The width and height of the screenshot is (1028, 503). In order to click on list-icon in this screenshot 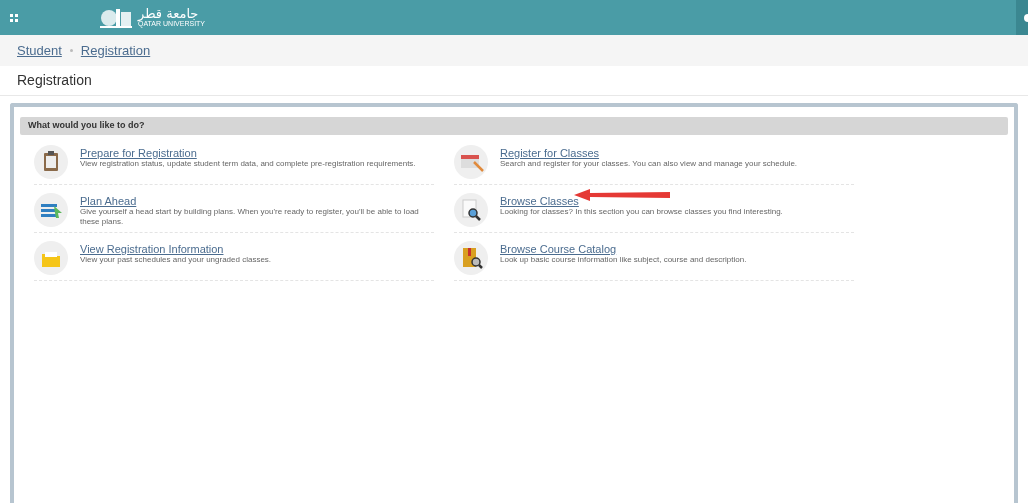, I will do `click(51, 210)`.